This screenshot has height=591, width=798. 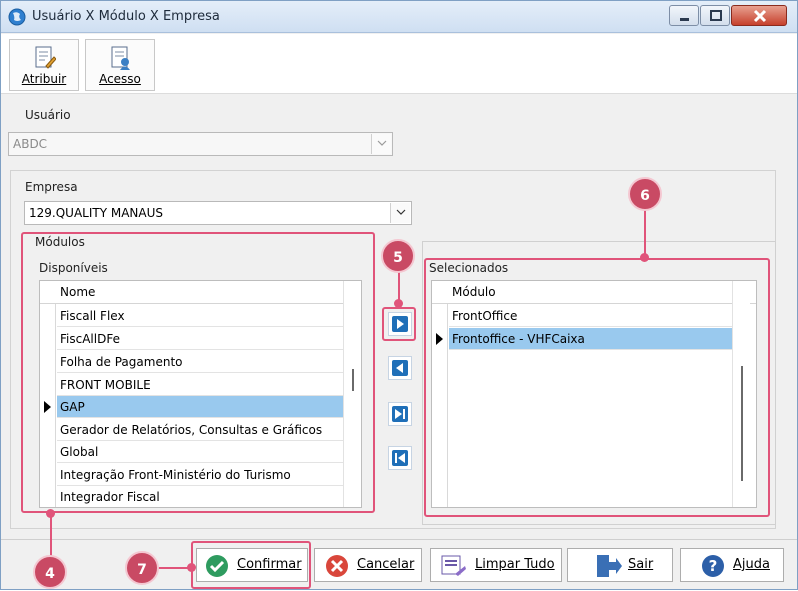 I want to click on callout-5-anchor, so click(x=398, y=303).